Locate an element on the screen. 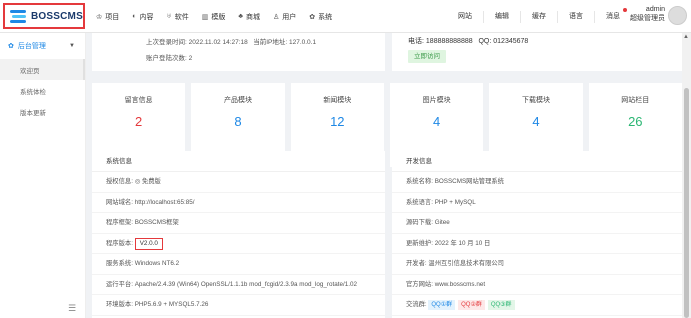 This screenshot has width=691, height=318. main-nav: ♔ 项目 ◐ 内容 ♅ 软件 ▥ 模版 ♣ 商城 ♙ 用户 ✿ 系统 is located at coordinates (220, 16).